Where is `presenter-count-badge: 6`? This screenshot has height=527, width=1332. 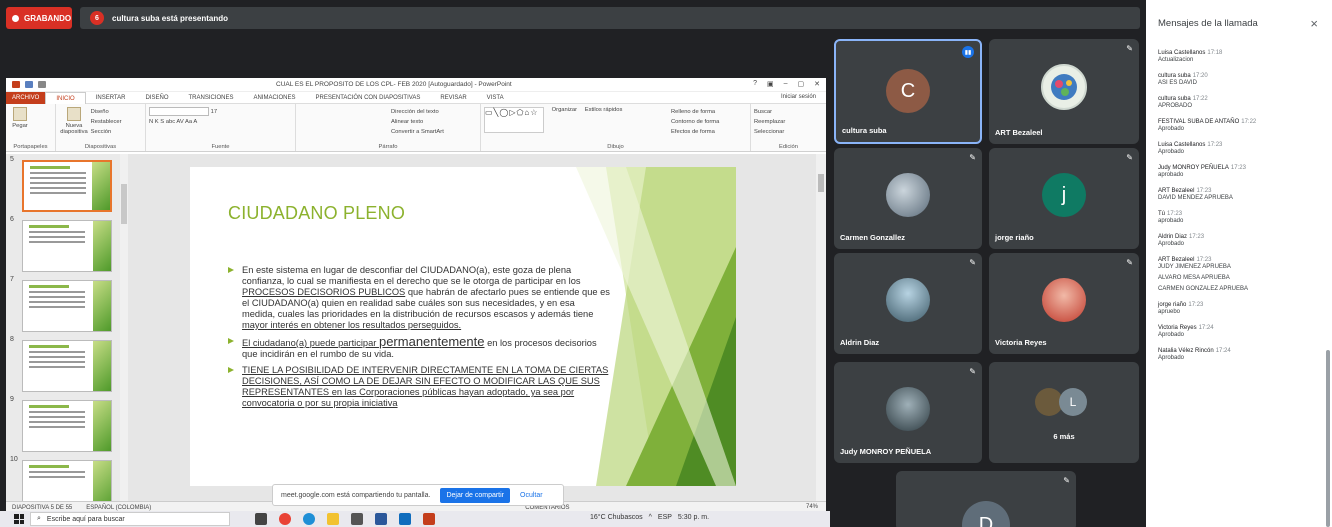
presenter-count-badge: 6 is located at coordinates (97, 18).